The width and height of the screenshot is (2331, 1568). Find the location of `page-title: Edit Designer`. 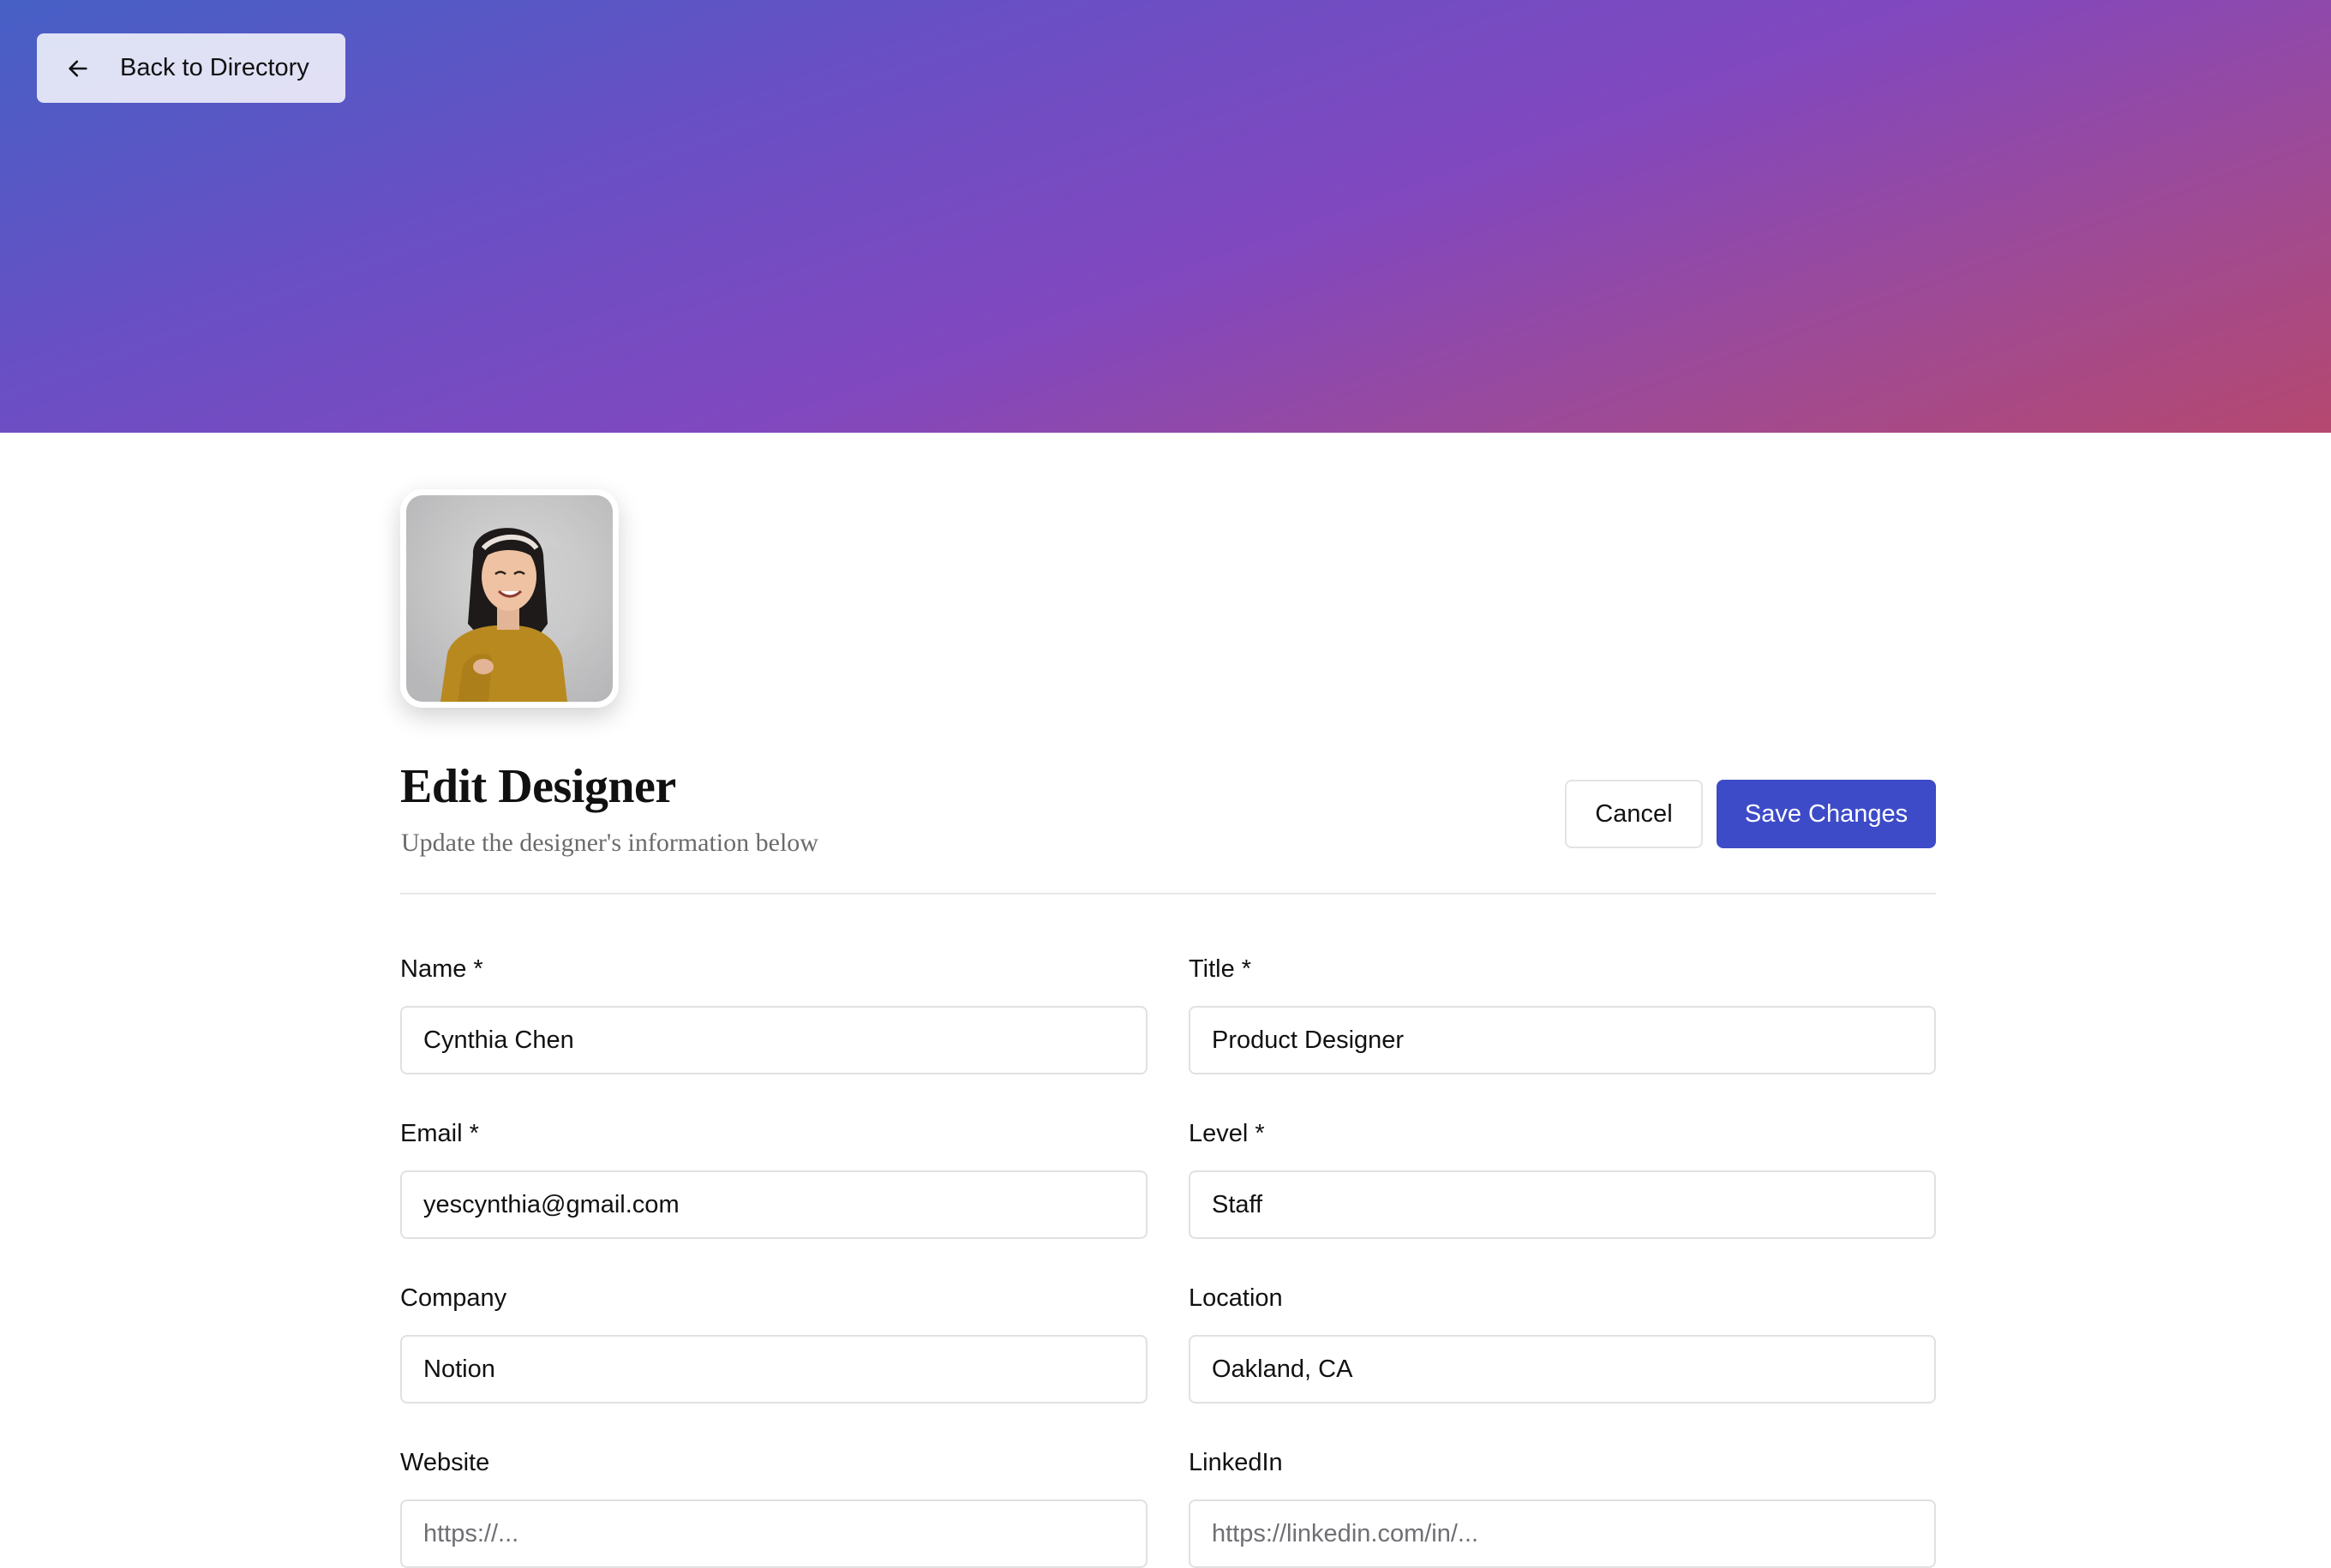

page-title: Edit Designer is located at coordinates (538, 786).